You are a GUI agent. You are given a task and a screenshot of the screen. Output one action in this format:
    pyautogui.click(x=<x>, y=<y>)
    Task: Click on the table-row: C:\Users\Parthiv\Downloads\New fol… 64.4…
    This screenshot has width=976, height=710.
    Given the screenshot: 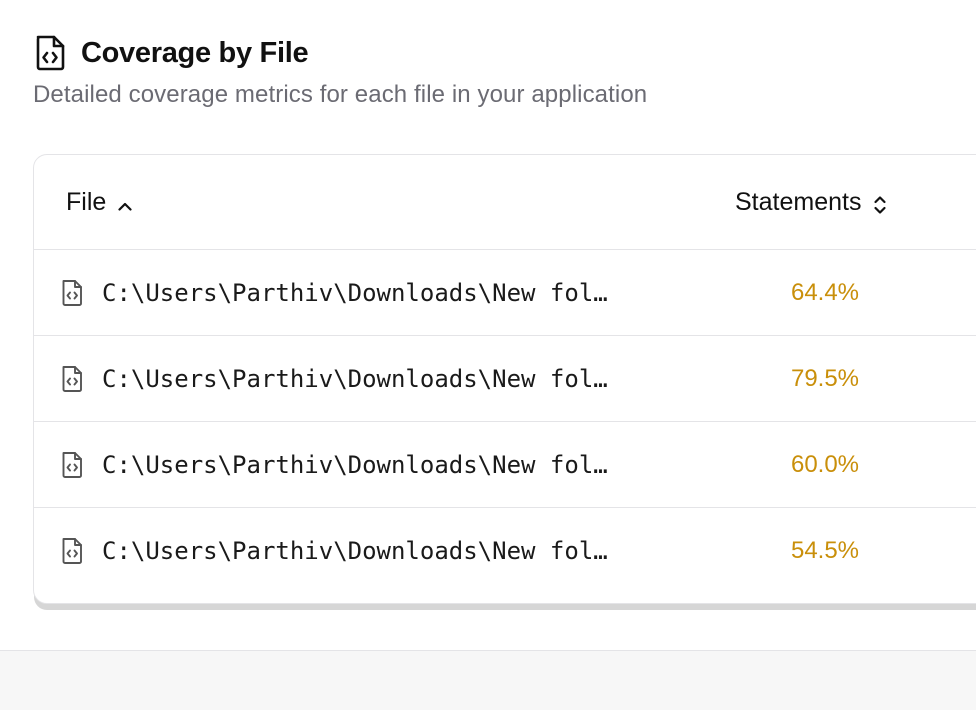 What is the action you would take?
    pyautogui.click(x=505, y=293)
    